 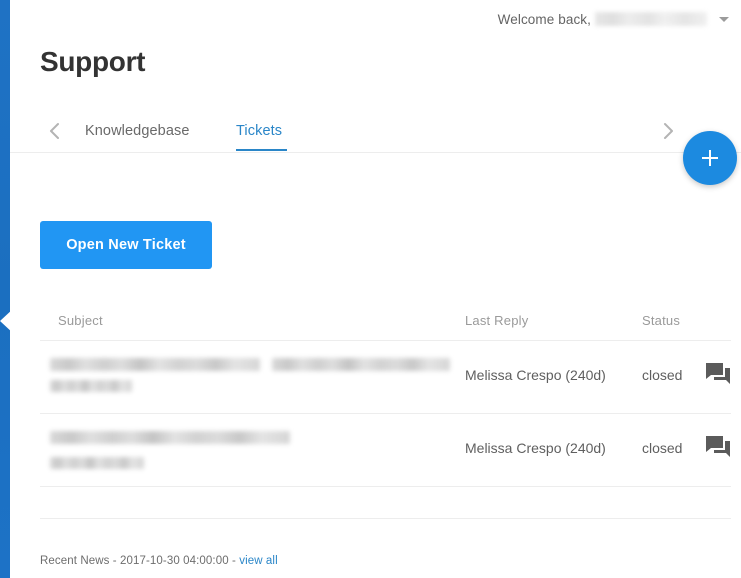 What do you see at coordinates (261, 150) in the screenshot?
I see `tab-active-indicator` at bounding box center [261, 150].